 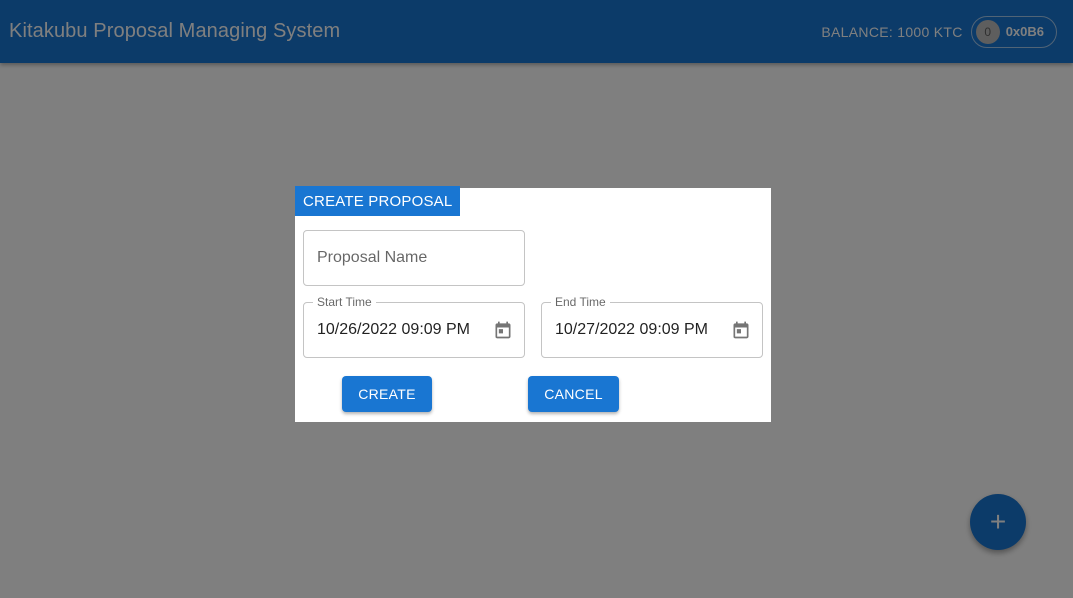 What do you see at coordinates (631, 330) in the screenshot?
I see `end-time-value: 10/27/2022 09:09 PM` at bounding box center [631, 330].